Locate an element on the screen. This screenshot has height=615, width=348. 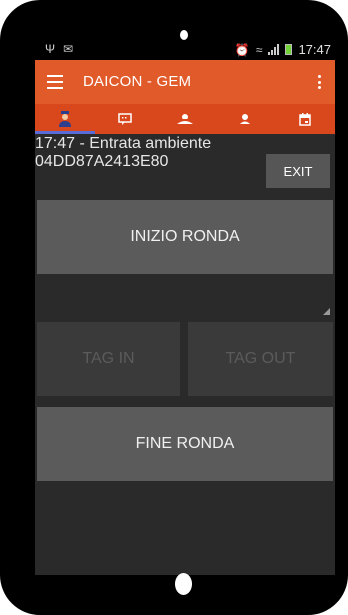
battery-icon is located at coordinates (289, 49).